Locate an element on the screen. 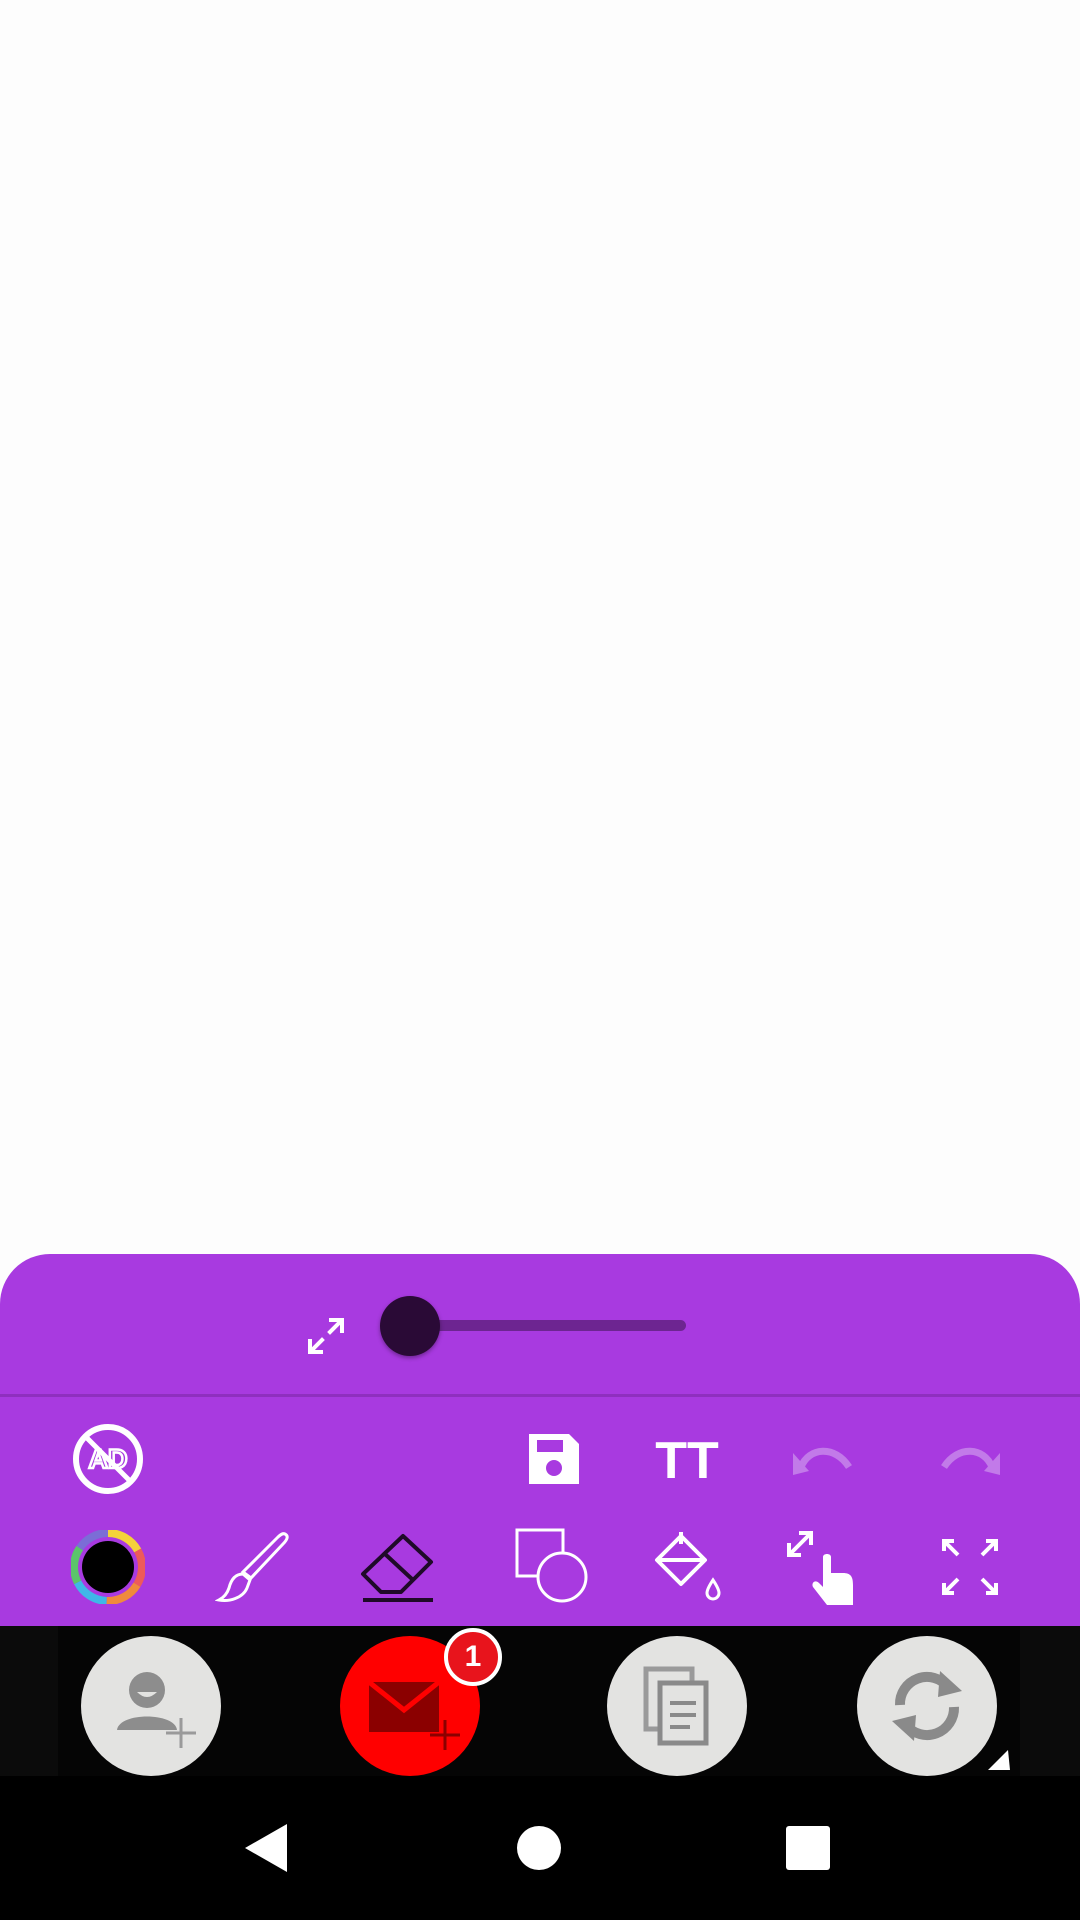 The image size is (1080, 1920). text-size-icon: TT is located at coordinates (687, 1459).